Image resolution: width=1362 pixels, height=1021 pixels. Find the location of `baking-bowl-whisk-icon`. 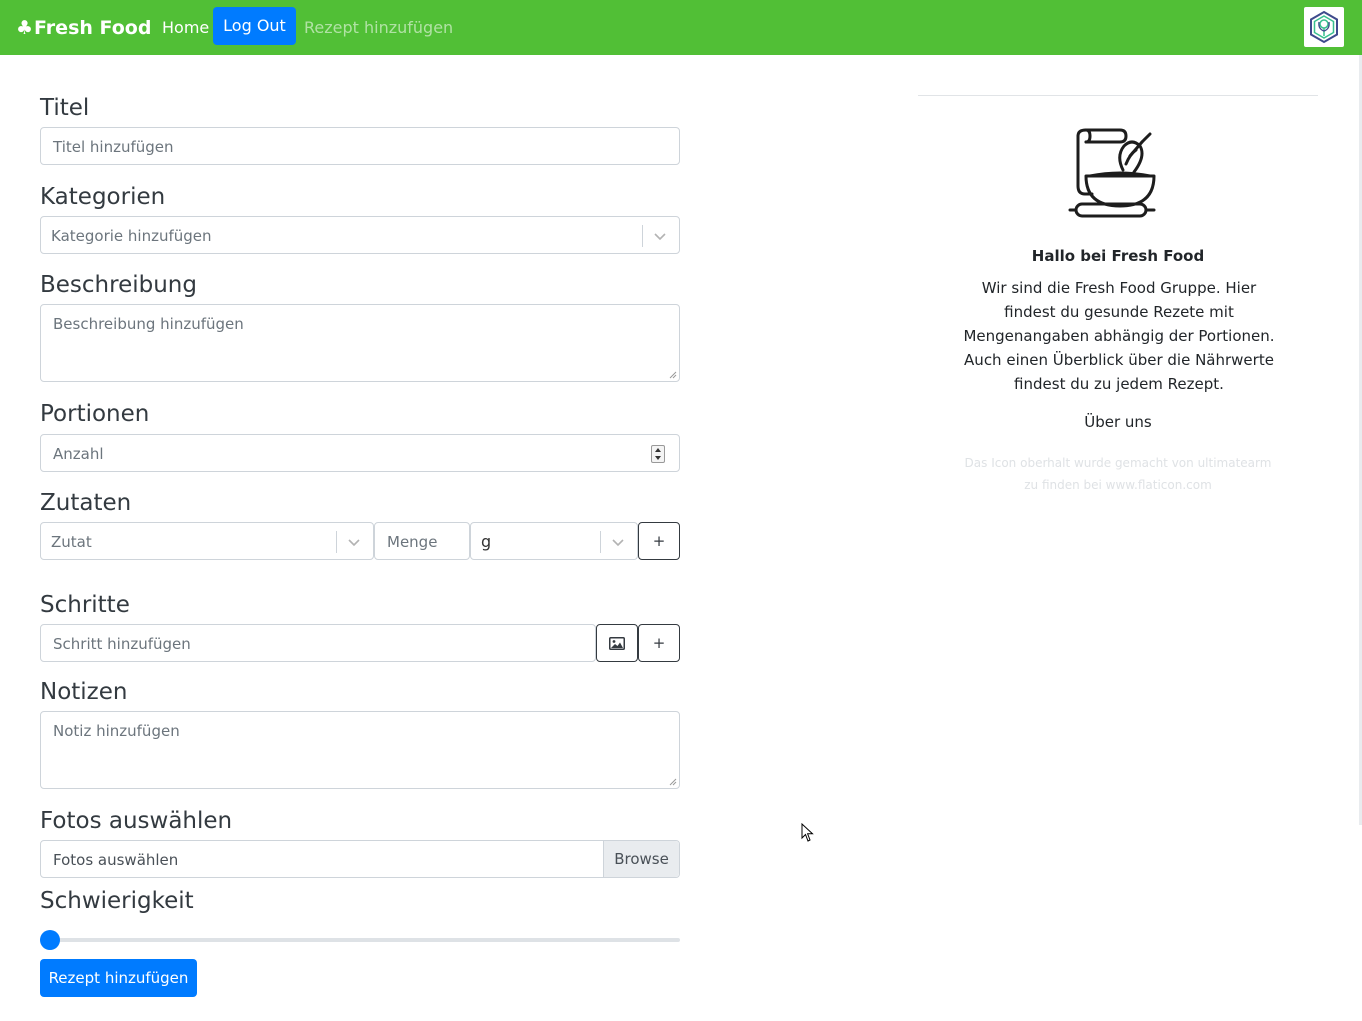

baking-bowl-whisk-icon is located at coordinates (1112, 173).